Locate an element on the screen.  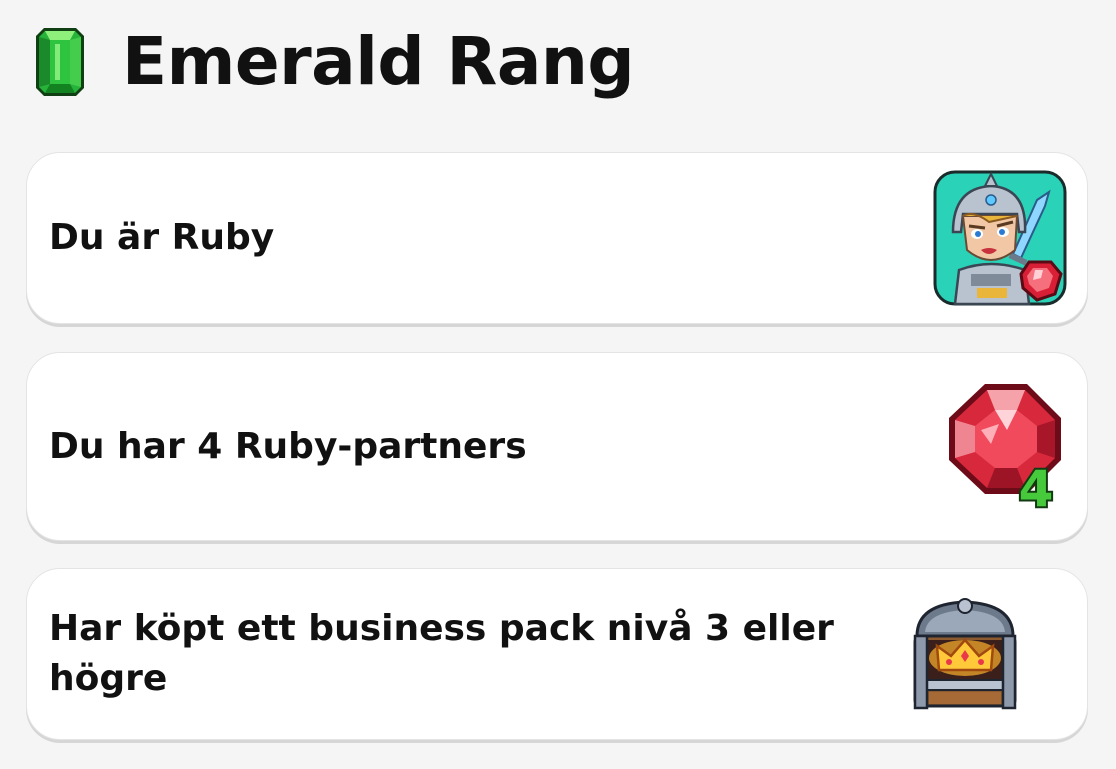
svg-text: 4 is located at coordinates (1036, 487).